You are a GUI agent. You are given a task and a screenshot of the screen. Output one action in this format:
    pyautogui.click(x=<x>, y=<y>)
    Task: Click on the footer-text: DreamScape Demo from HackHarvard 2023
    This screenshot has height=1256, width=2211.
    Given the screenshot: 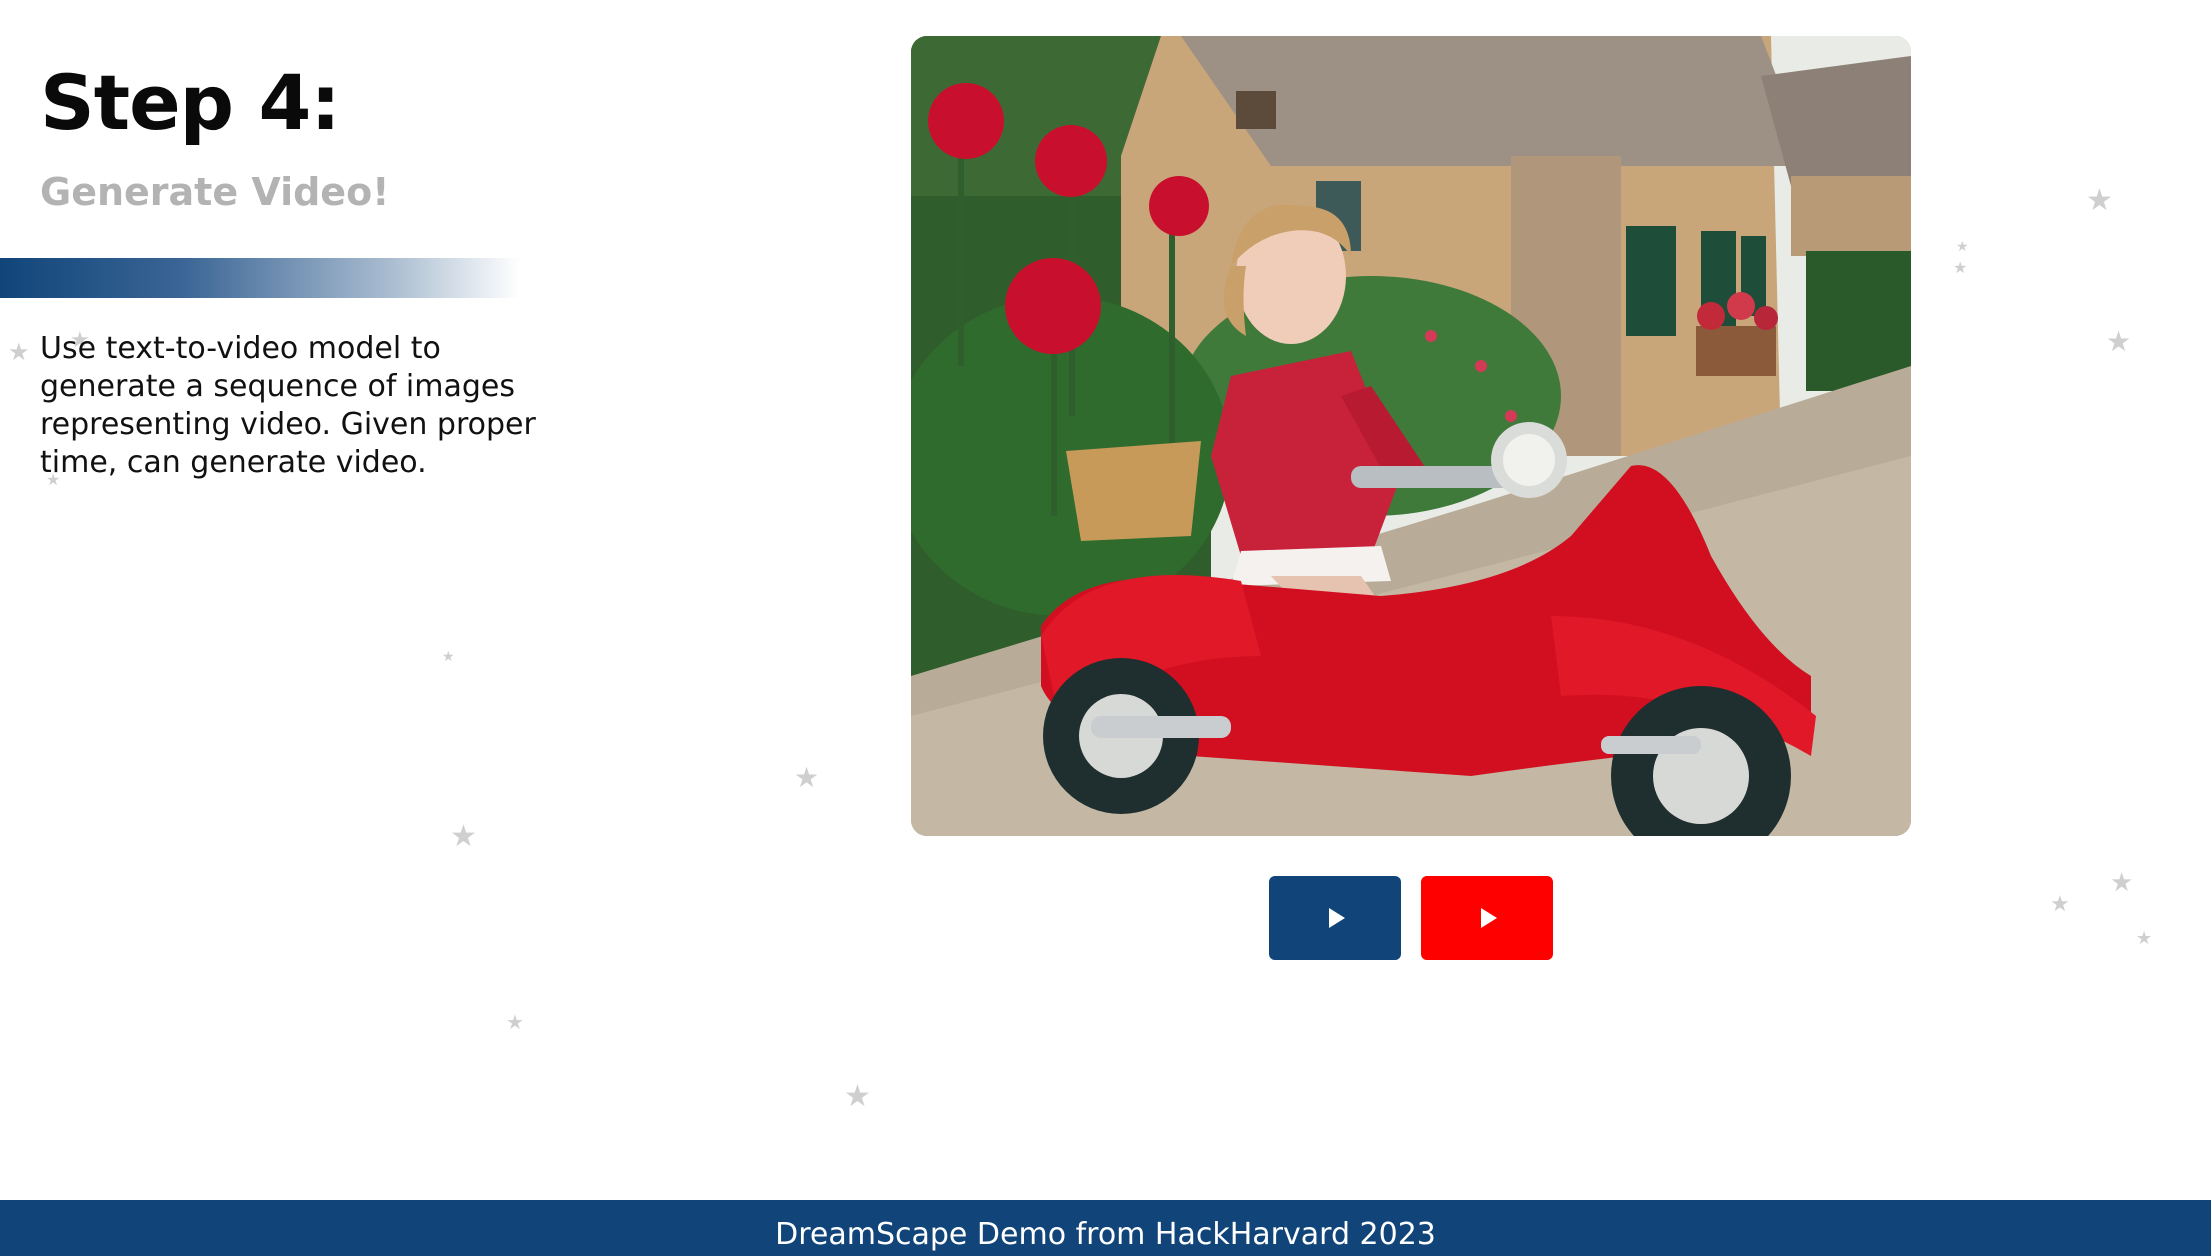 What is the action you would take?
    pyautogui.click(x=1105, y=1234)
    